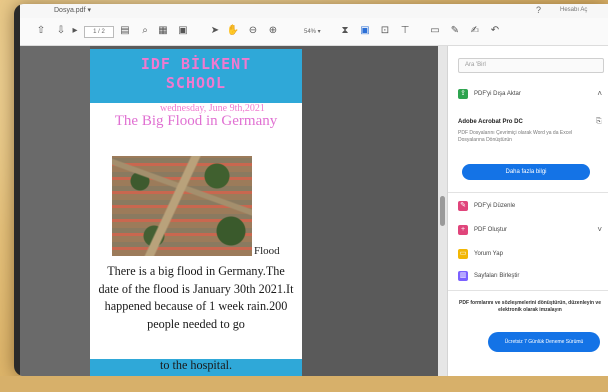 Image resolution: width=608 pixels, height=392 pixels. Describe the element at coordinates (490, 122) in the screenshot. I see `acrobat-pro-title: Adobe Acrobat Pro DC` at that location.